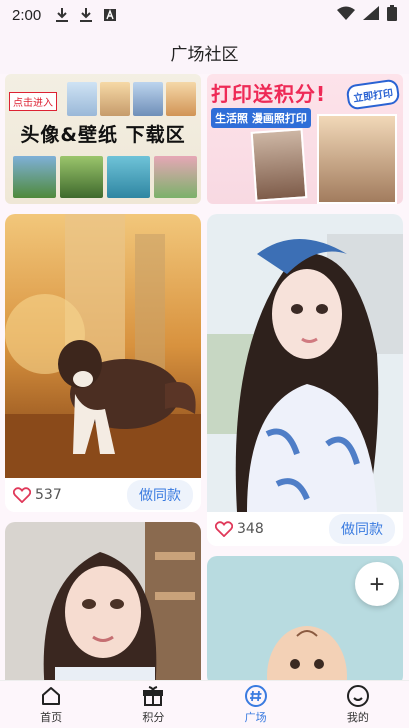 This screenshot has height=728, width=409. What do you see at coordinates (255, 695) in the screenshot?
I see `hash-icon` at bounding box center [255, 695].